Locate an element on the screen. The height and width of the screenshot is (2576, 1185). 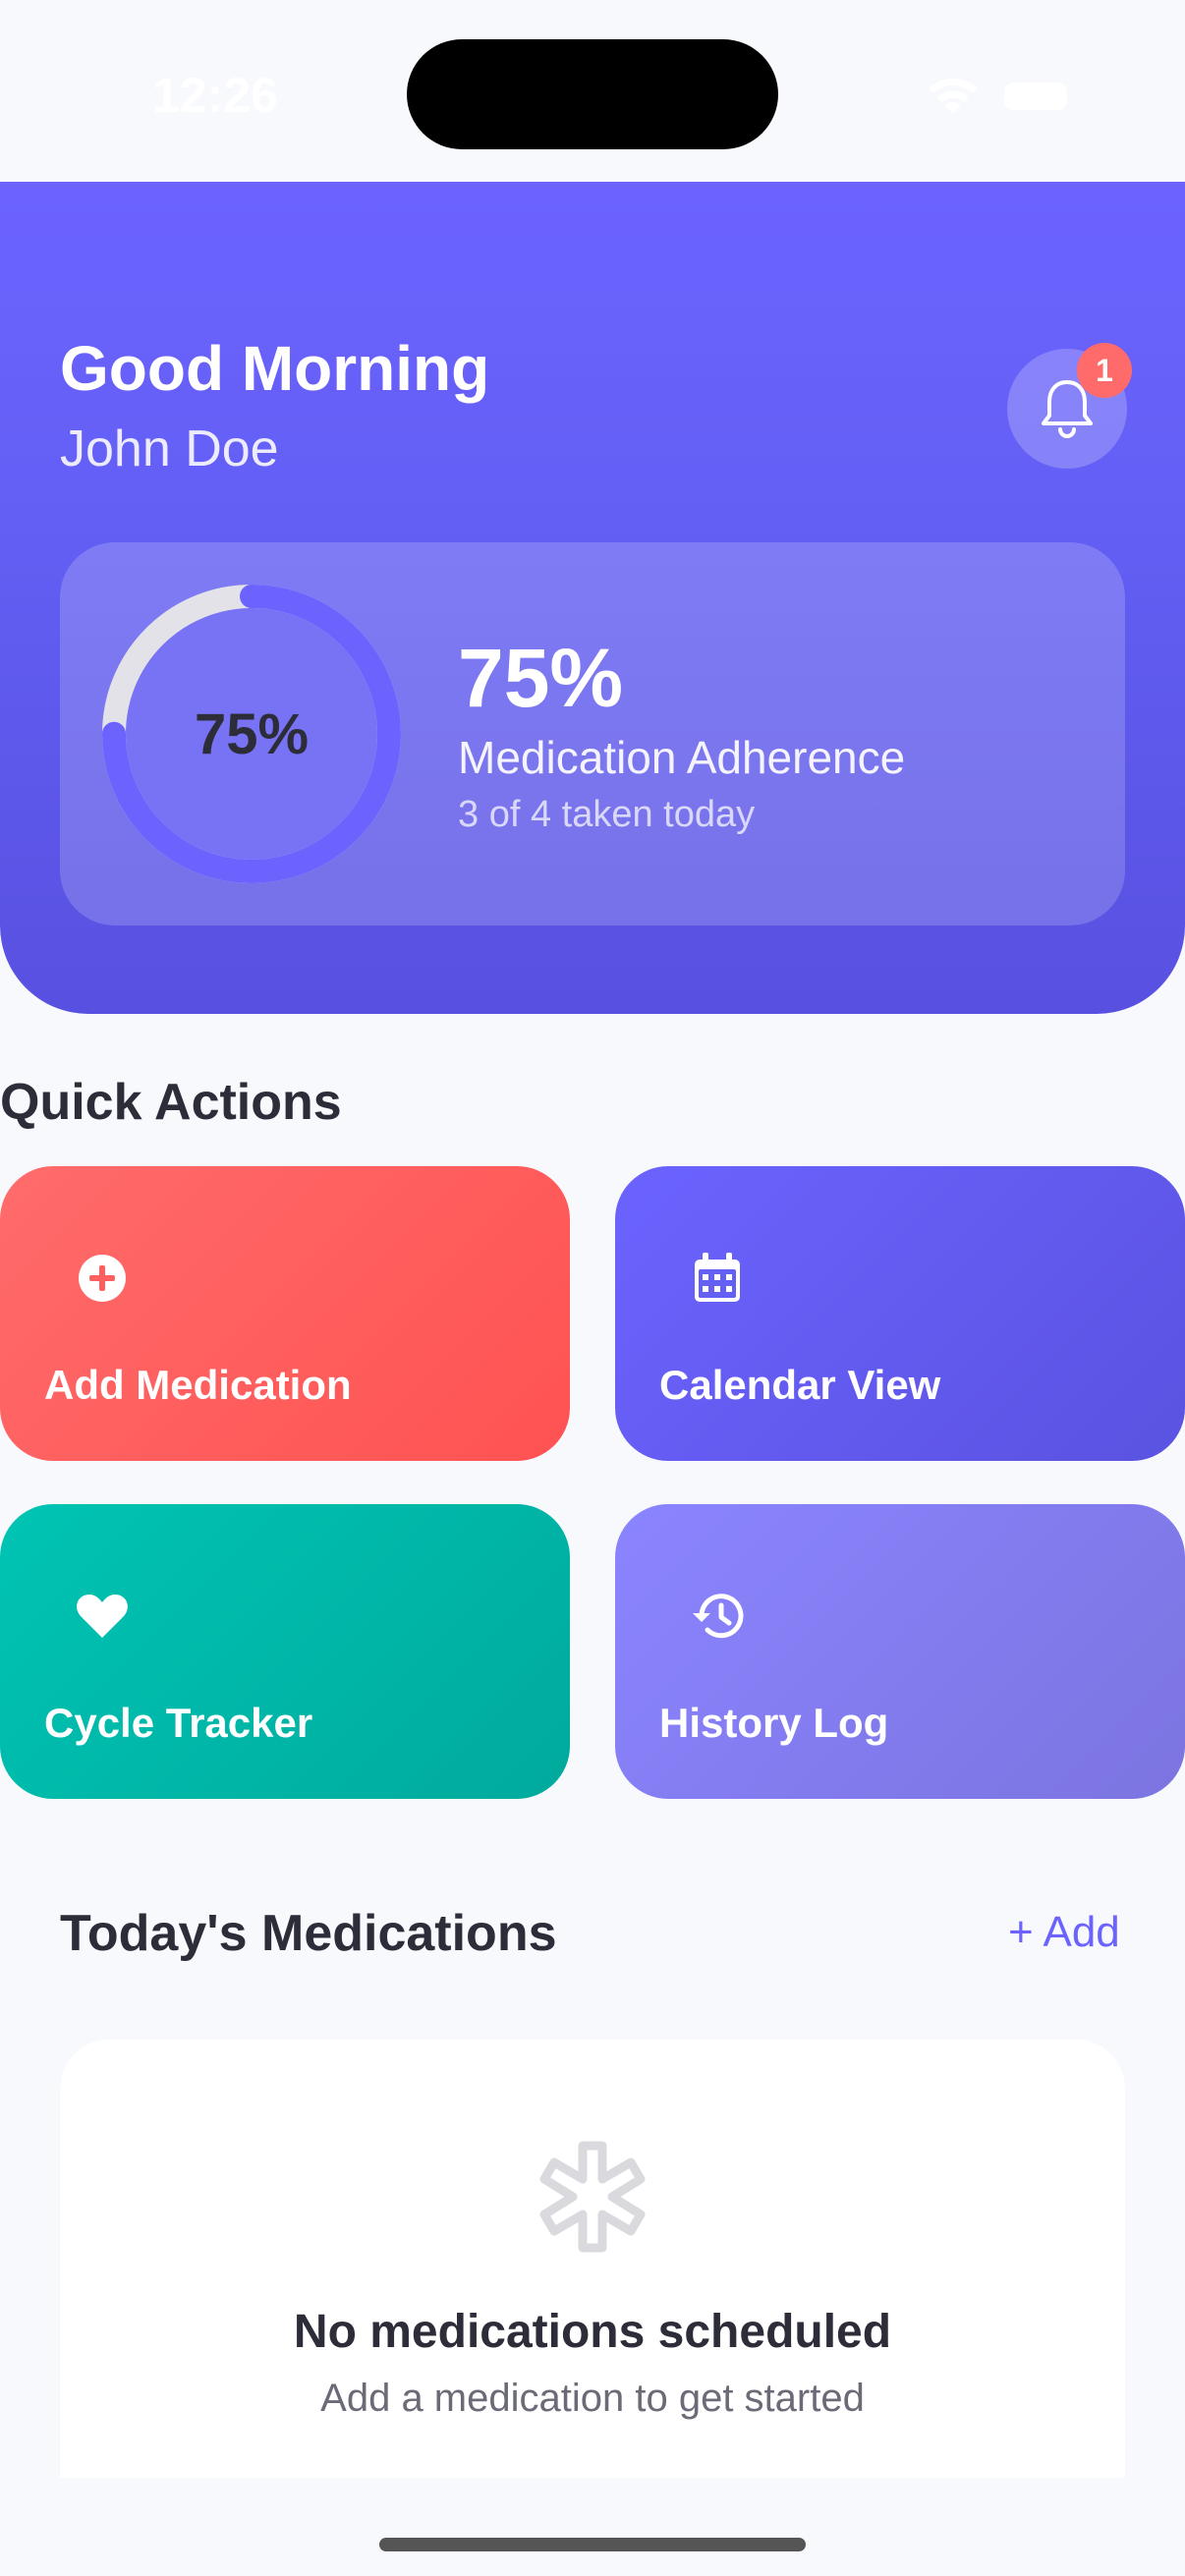
add-medication-label: Add Medication is located at coordinates (198, 1385).